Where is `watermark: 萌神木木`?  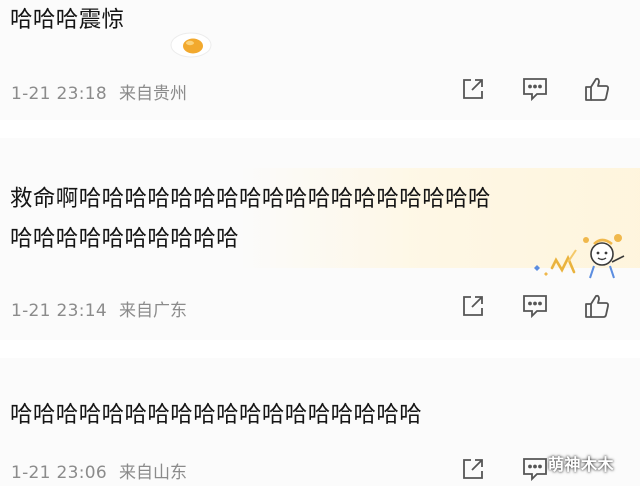
watermark: 萌神木木 is located at coordinates (581, 464).